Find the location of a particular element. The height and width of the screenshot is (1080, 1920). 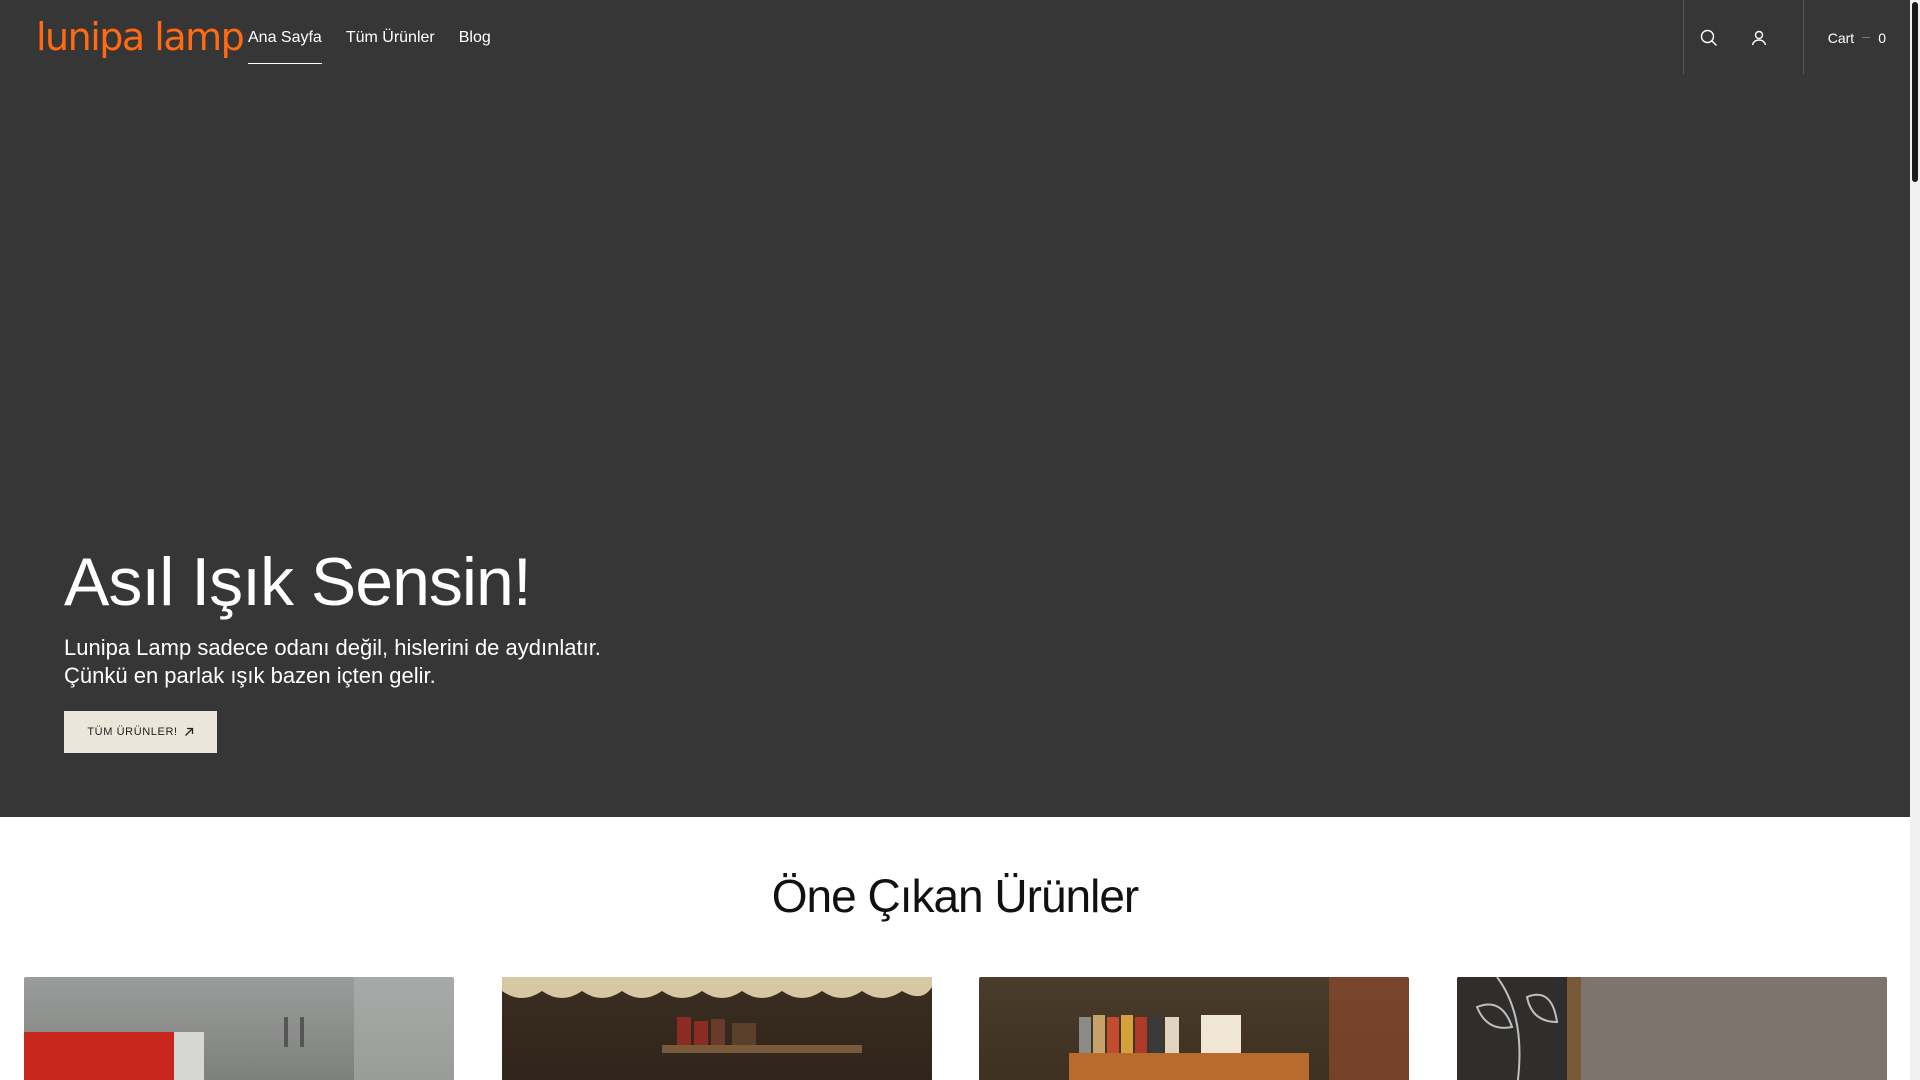

header-actions: Cart 0 is located at coordinates (1796, 37).